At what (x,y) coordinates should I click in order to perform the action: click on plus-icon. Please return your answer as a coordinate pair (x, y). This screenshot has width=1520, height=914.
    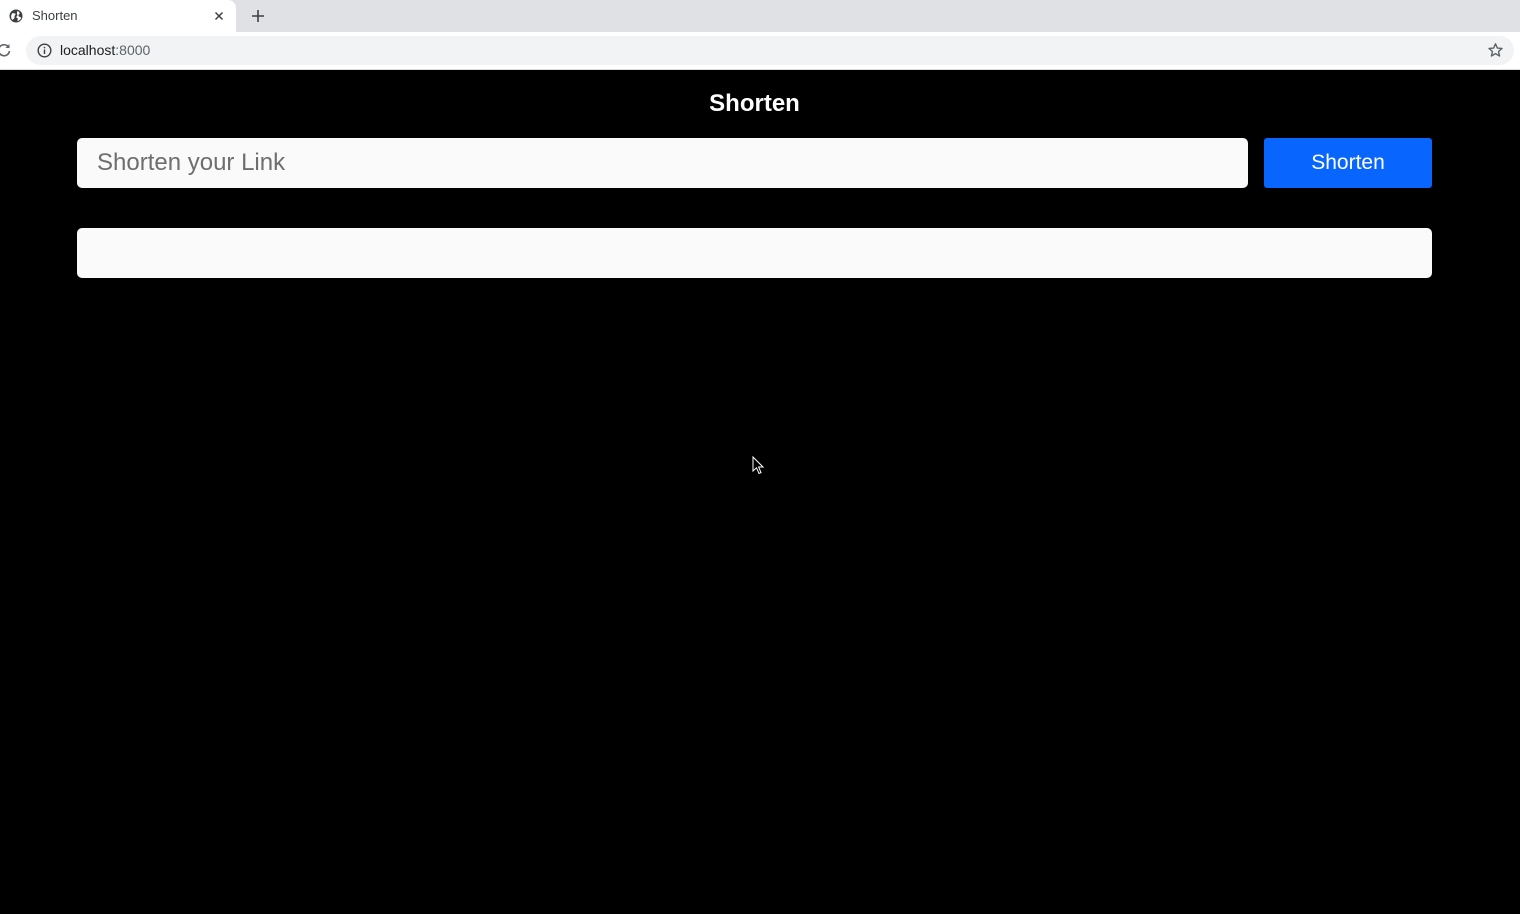
    Looking at the image, I should click on (258, 16).